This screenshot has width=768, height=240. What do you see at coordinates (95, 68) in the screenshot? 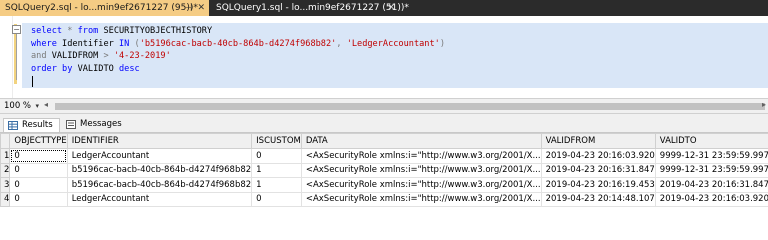
I see `sql-text: VALIDTO` at bounding box center [95, 68].